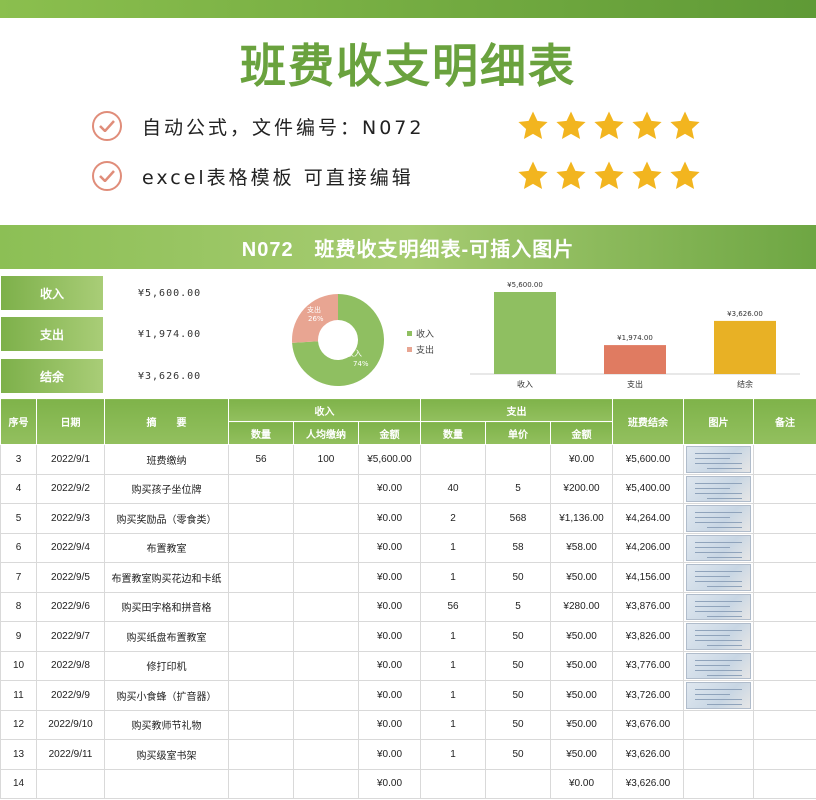  What do you see at coordinates (261, 459) in the screenshot?
I see `cell-in-qty: 56` at bounding box center [261, 459].